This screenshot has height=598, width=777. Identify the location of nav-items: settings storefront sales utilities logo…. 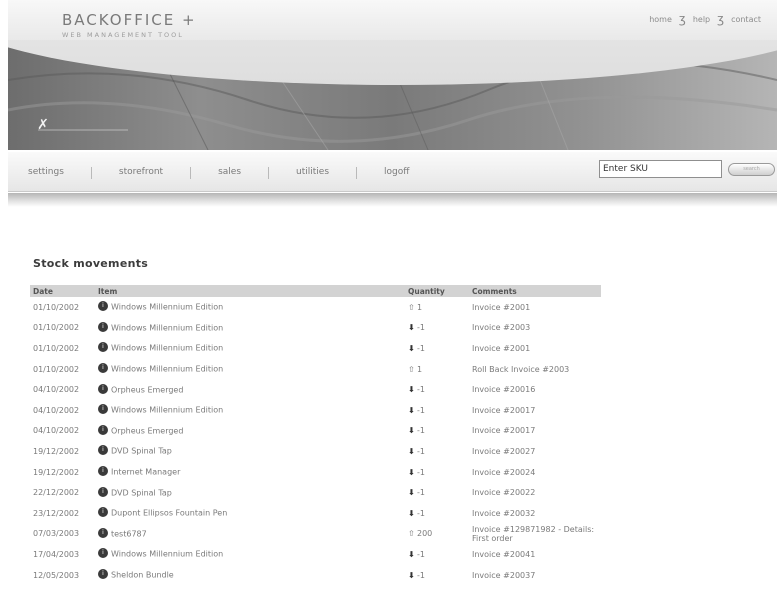
(218, 173).